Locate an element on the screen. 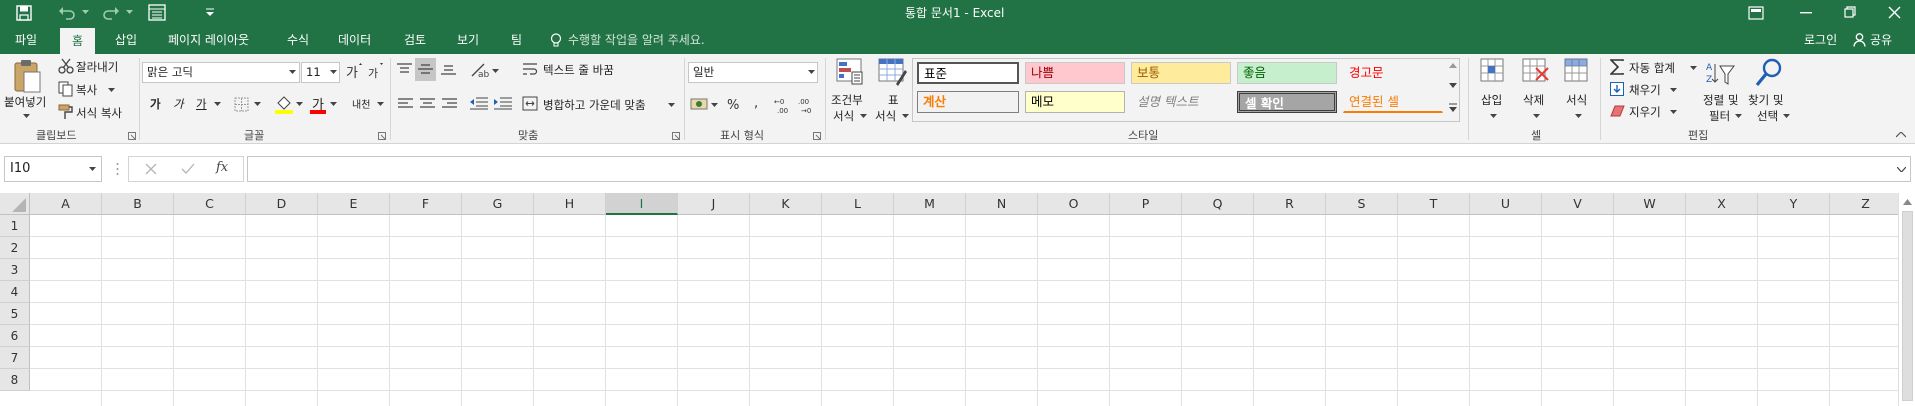 The height and width of the screenshot is (406, 1915). orientation-icon: ab is located at coordinates (481, 70).